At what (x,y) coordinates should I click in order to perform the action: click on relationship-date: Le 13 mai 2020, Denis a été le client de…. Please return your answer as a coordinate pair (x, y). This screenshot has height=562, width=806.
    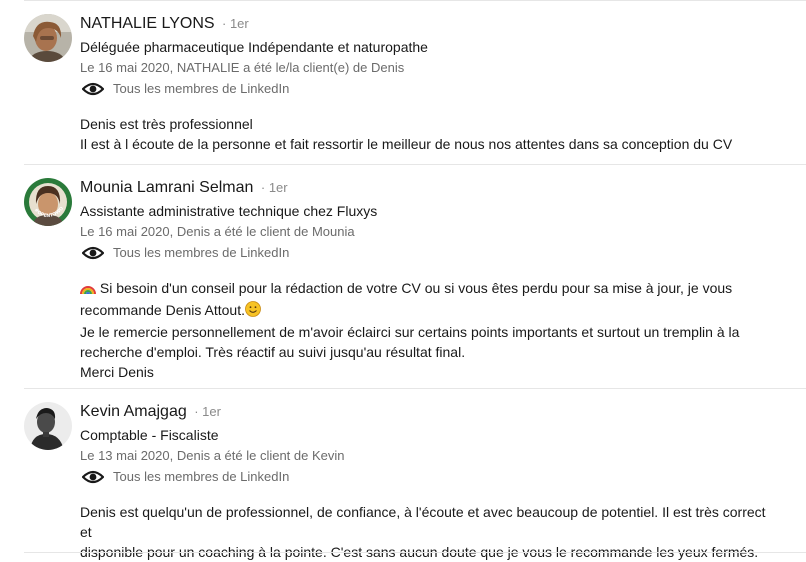
    Looking at the image, I should click on (212, 455).